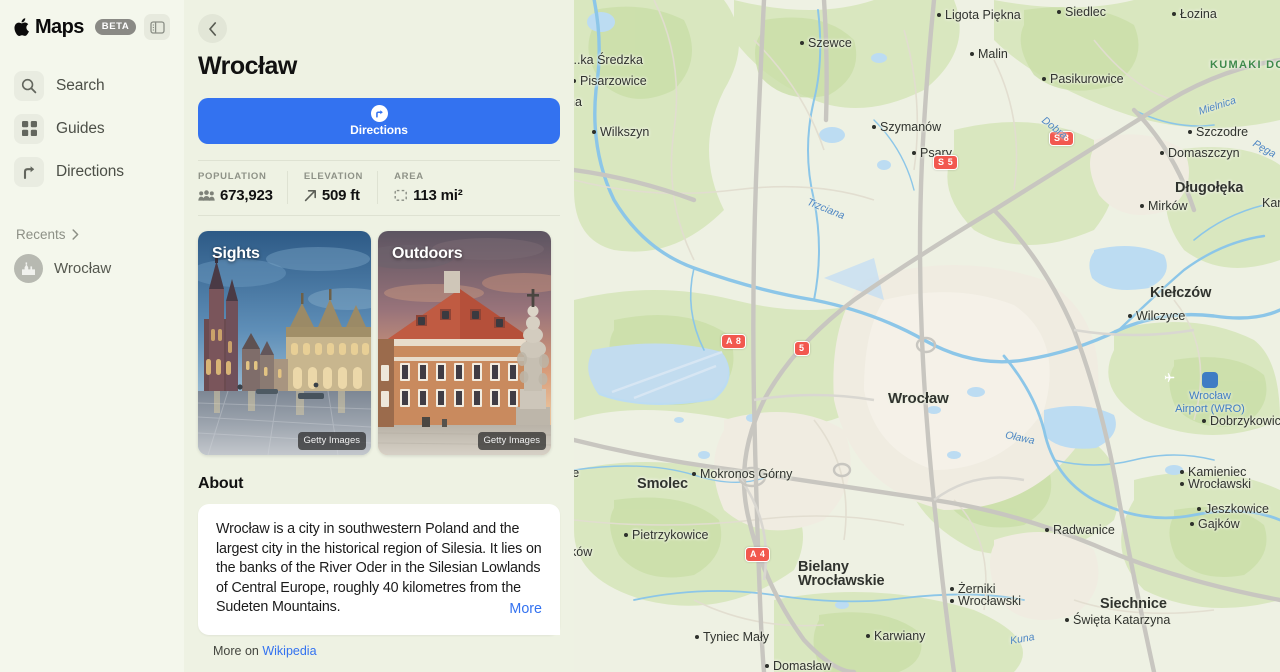 The image size is (1280, 672). I want to click on sights-photo, so click(284, 343).